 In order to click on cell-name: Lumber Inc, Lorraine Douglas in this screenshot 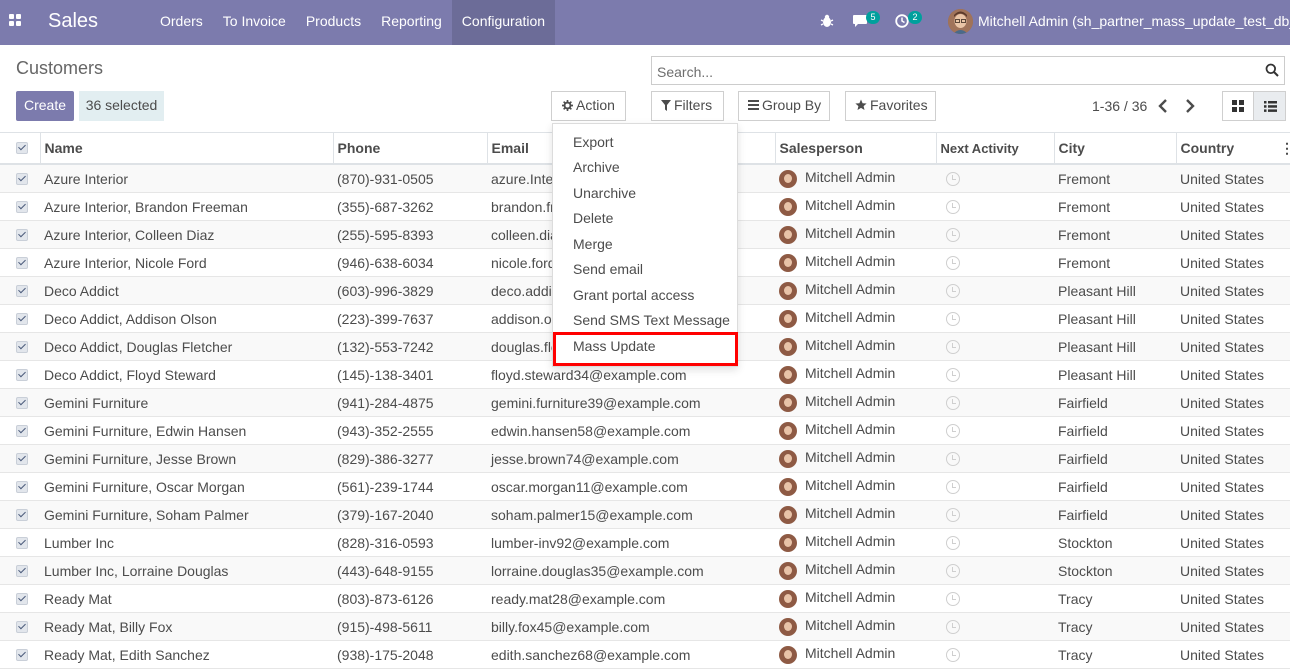, I will do `click(186, 570)`.